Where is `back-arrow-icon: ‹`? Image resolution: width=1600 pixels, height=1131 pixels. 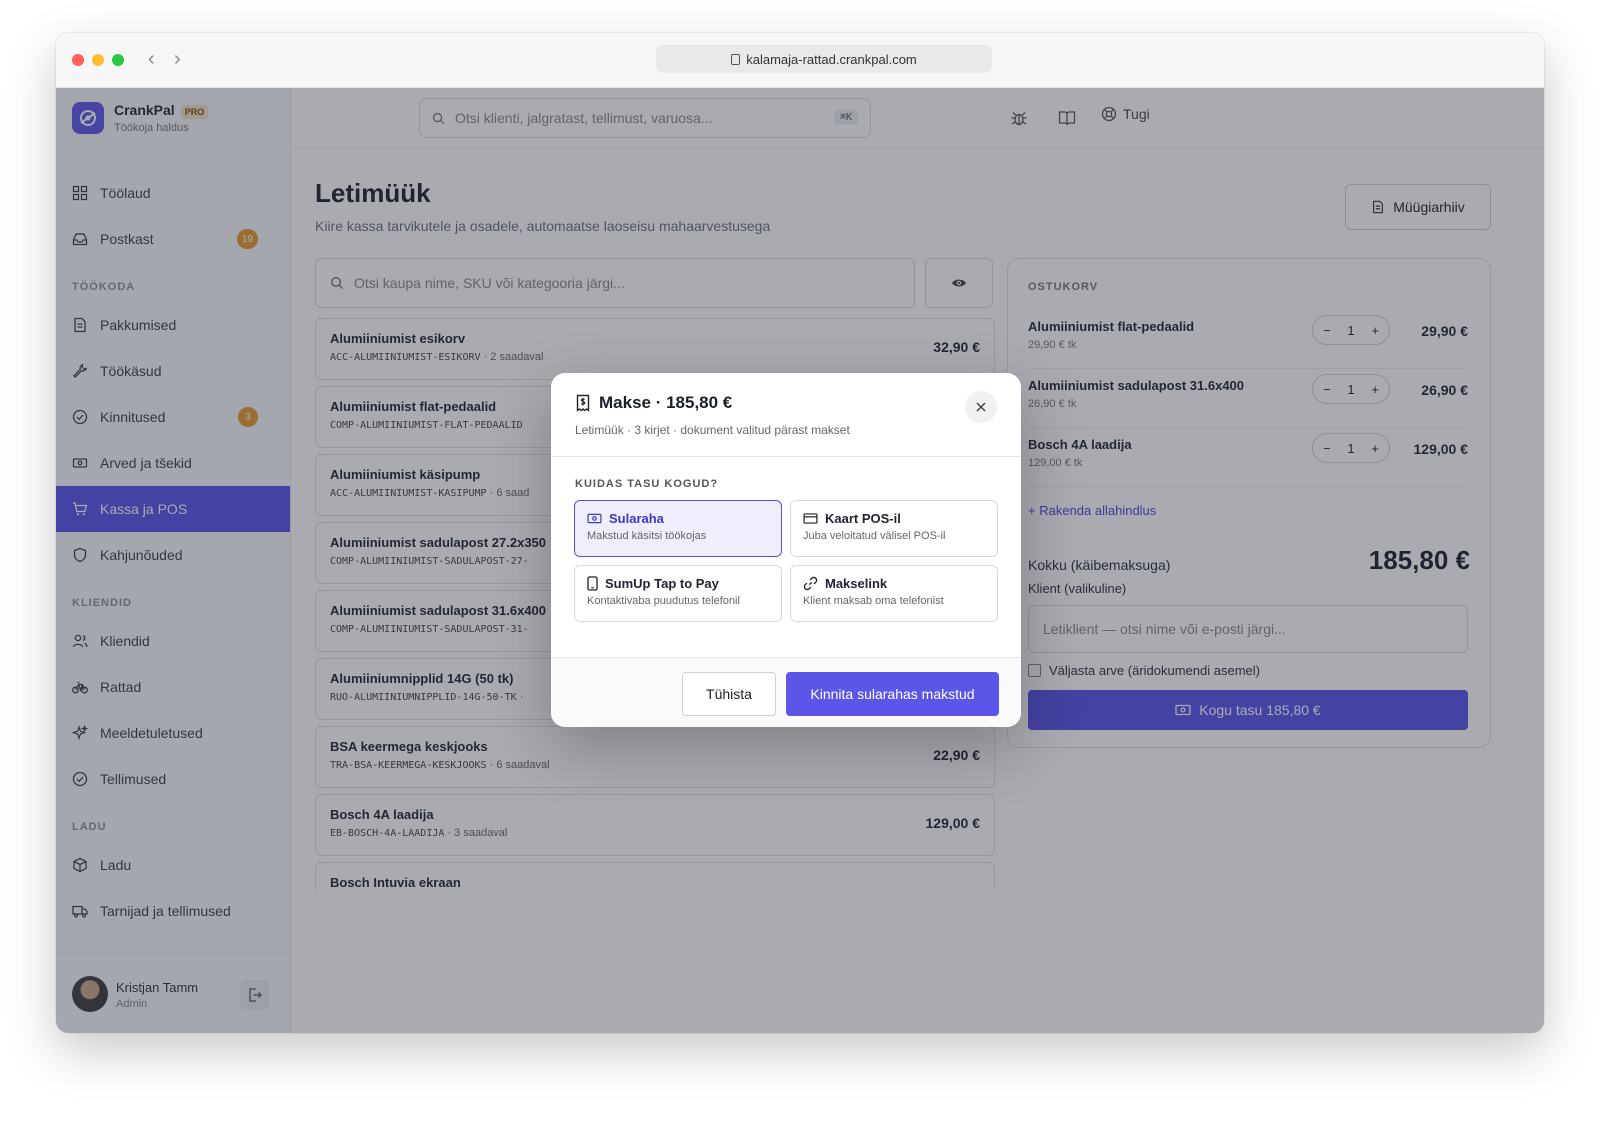
back-arrow-icon: ‹ is located at coordinates (151, 59).